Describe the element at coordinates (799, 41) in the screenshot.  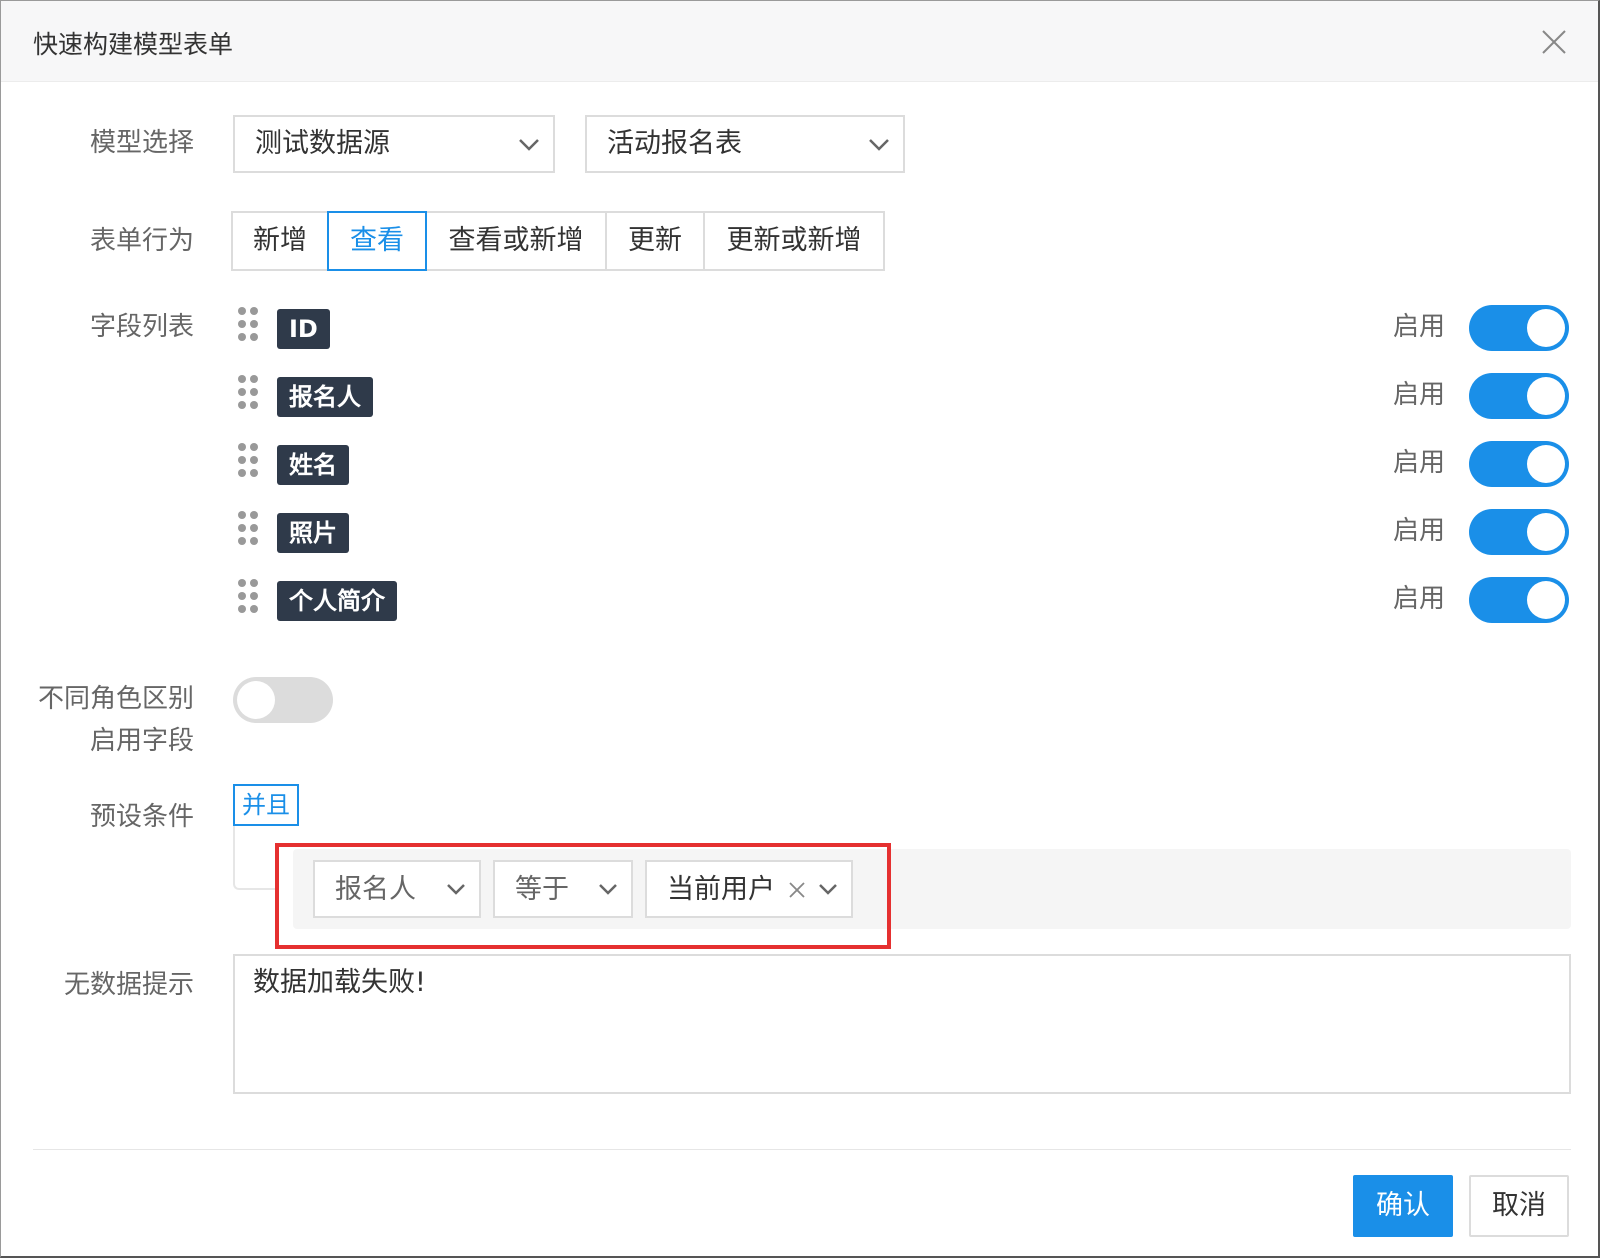
I see `dialog-header: 快速构建模型表单` at that location.